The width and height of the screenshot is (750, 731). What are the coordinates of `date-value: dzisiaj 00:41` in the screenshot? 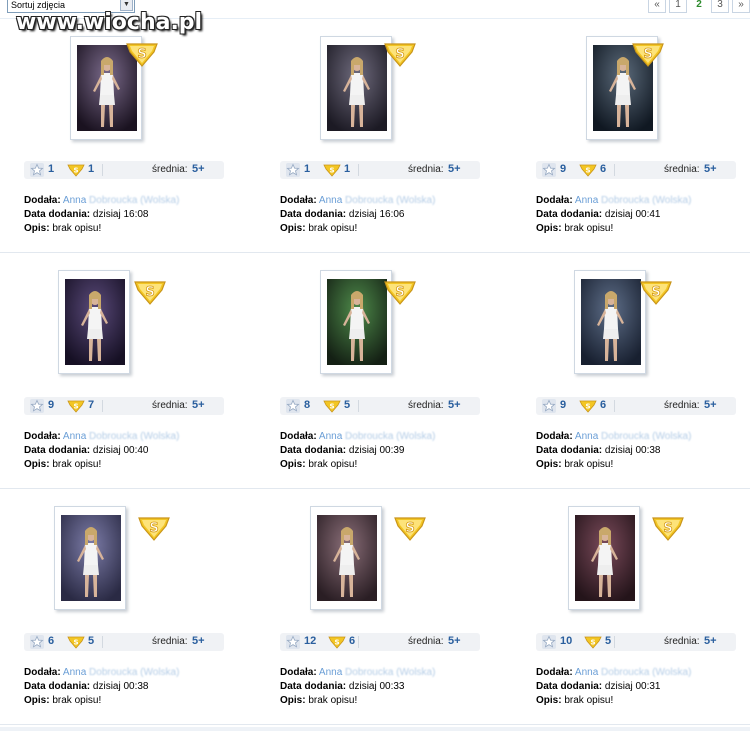 It's located at (632, 214).